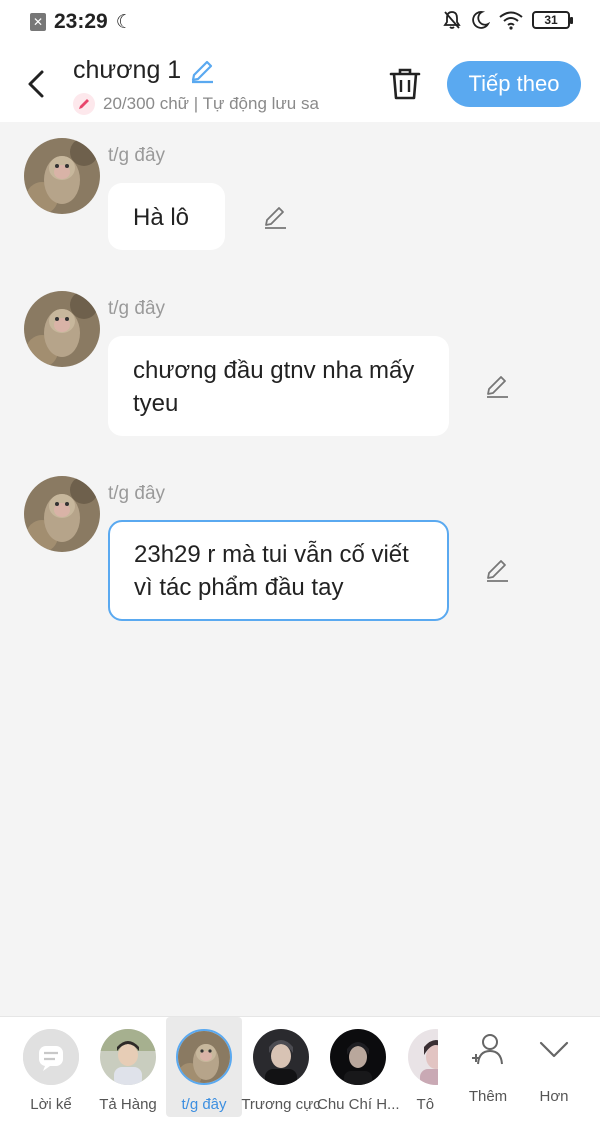  Describe the element at coordinates (202, 71) in the screenshot. I see `edit-title-icon` at that location.